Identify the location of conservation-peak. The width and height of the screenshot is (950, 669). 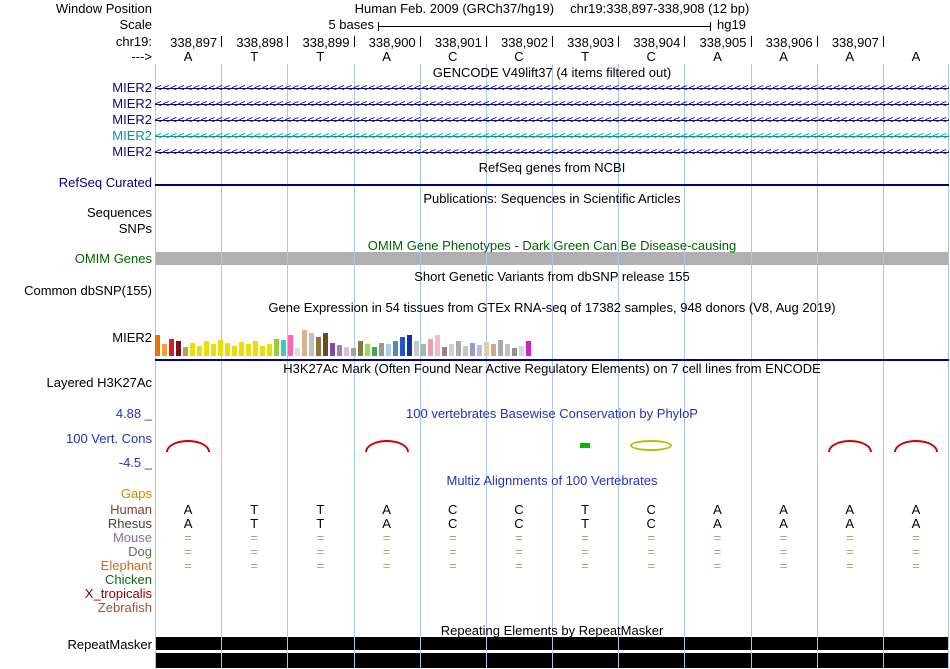
(188, 446).